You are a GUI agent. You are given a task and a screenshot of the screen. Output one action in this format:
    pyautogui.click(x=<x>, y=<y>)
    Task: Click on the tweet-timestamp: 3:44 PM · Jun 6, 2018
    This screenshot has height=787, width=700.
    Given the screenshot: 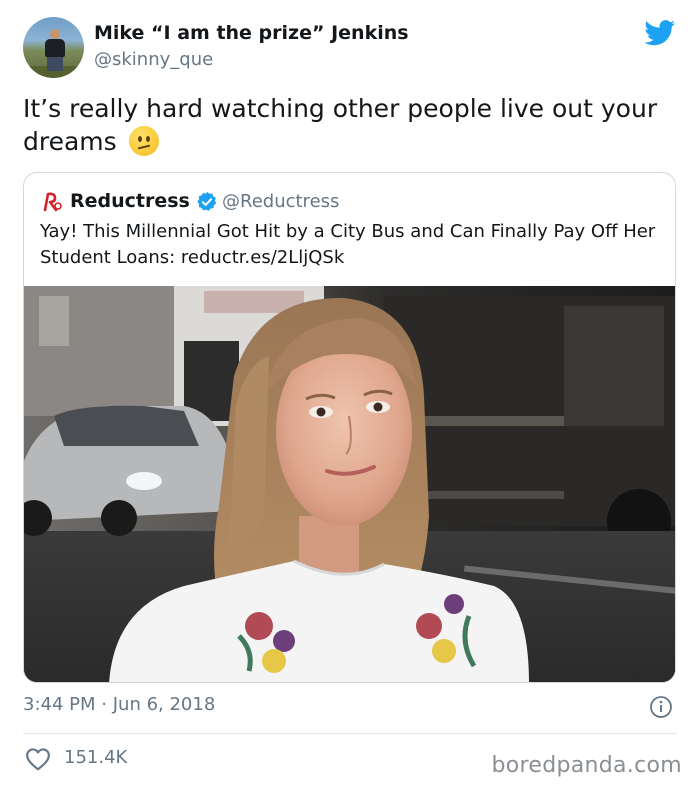 What is the action you would take?
    pyautogui.click(x=119, y=704)
    